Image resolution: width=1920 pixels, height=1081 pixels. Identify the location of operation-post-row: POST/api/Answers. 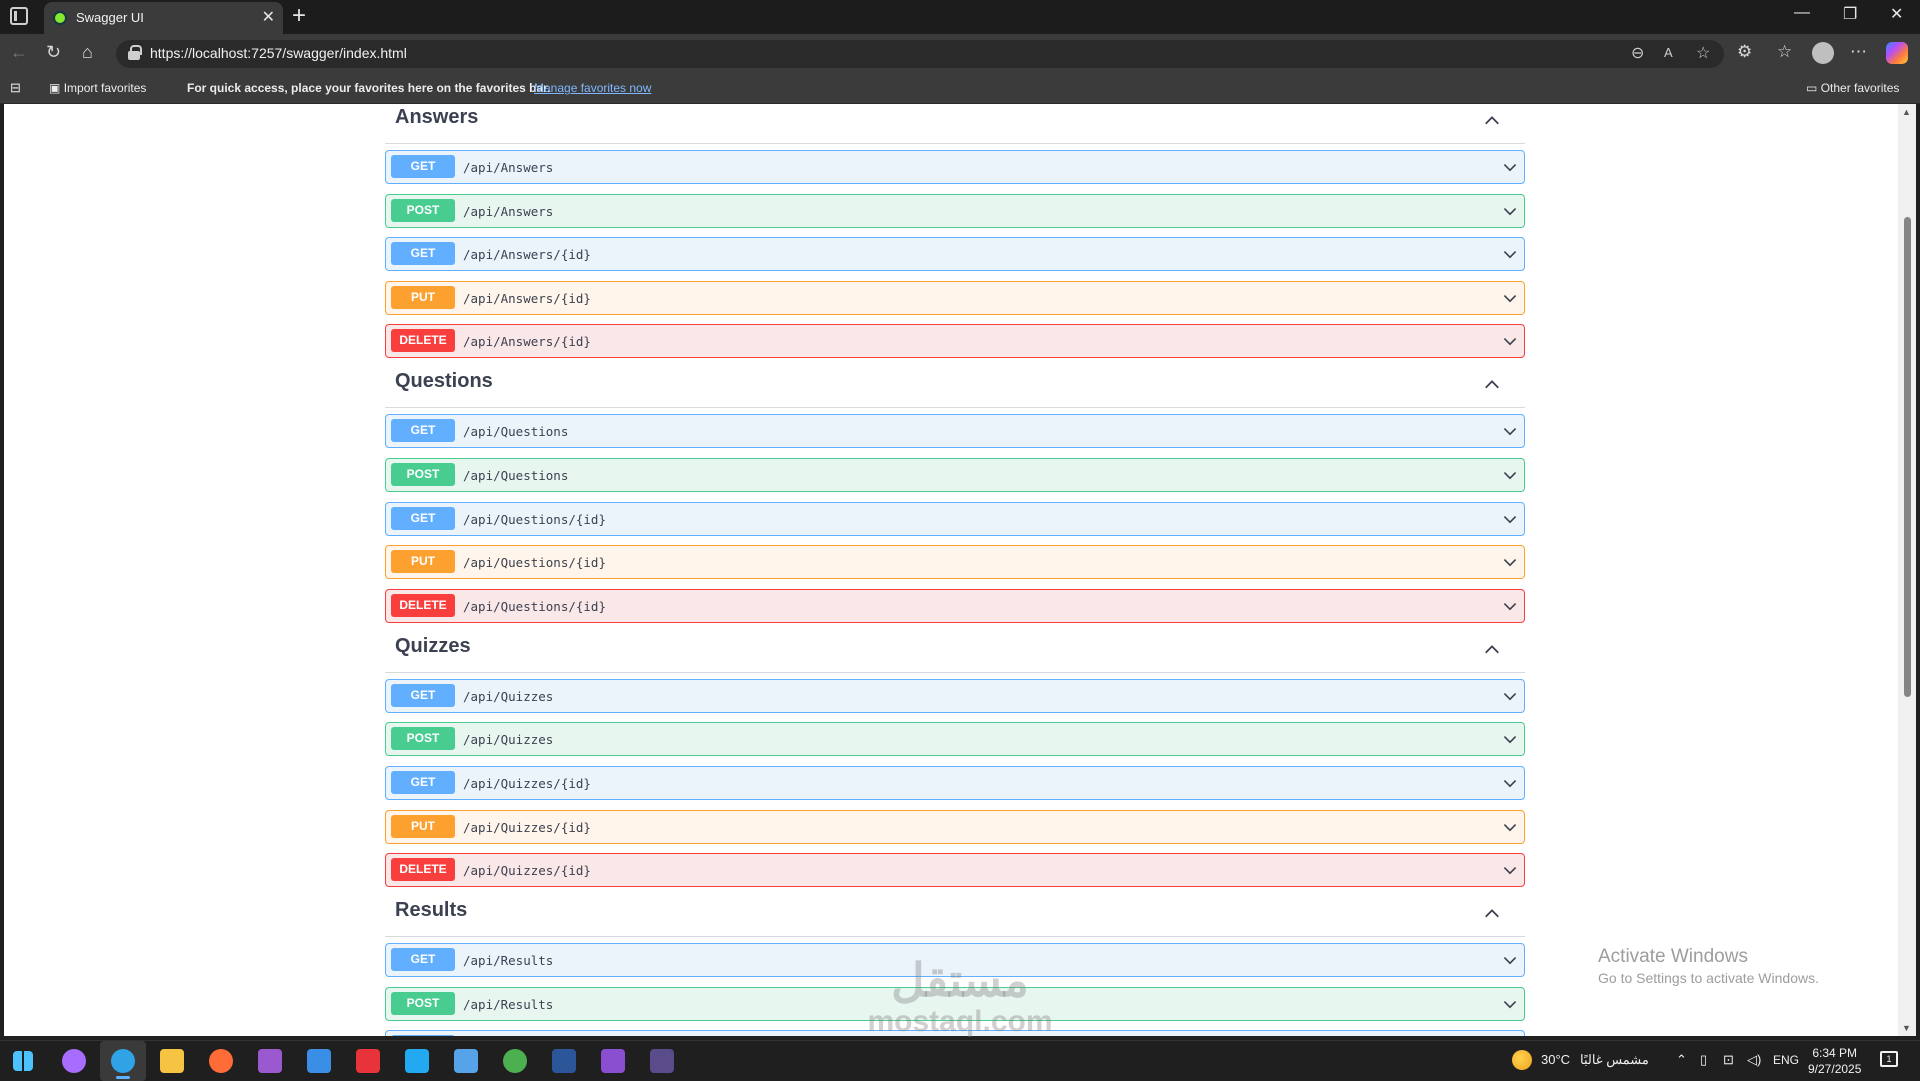
(955, 210).